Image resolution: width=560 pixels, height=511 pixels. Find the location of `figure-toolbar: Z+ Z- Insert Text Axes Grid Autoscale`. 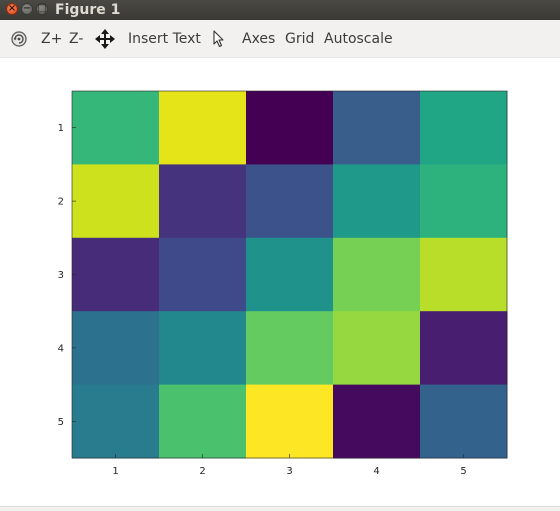

figure-toolbar: Z+ Z- Insert Text Axes Grid Autoscale is located at coordinates (280, 39).